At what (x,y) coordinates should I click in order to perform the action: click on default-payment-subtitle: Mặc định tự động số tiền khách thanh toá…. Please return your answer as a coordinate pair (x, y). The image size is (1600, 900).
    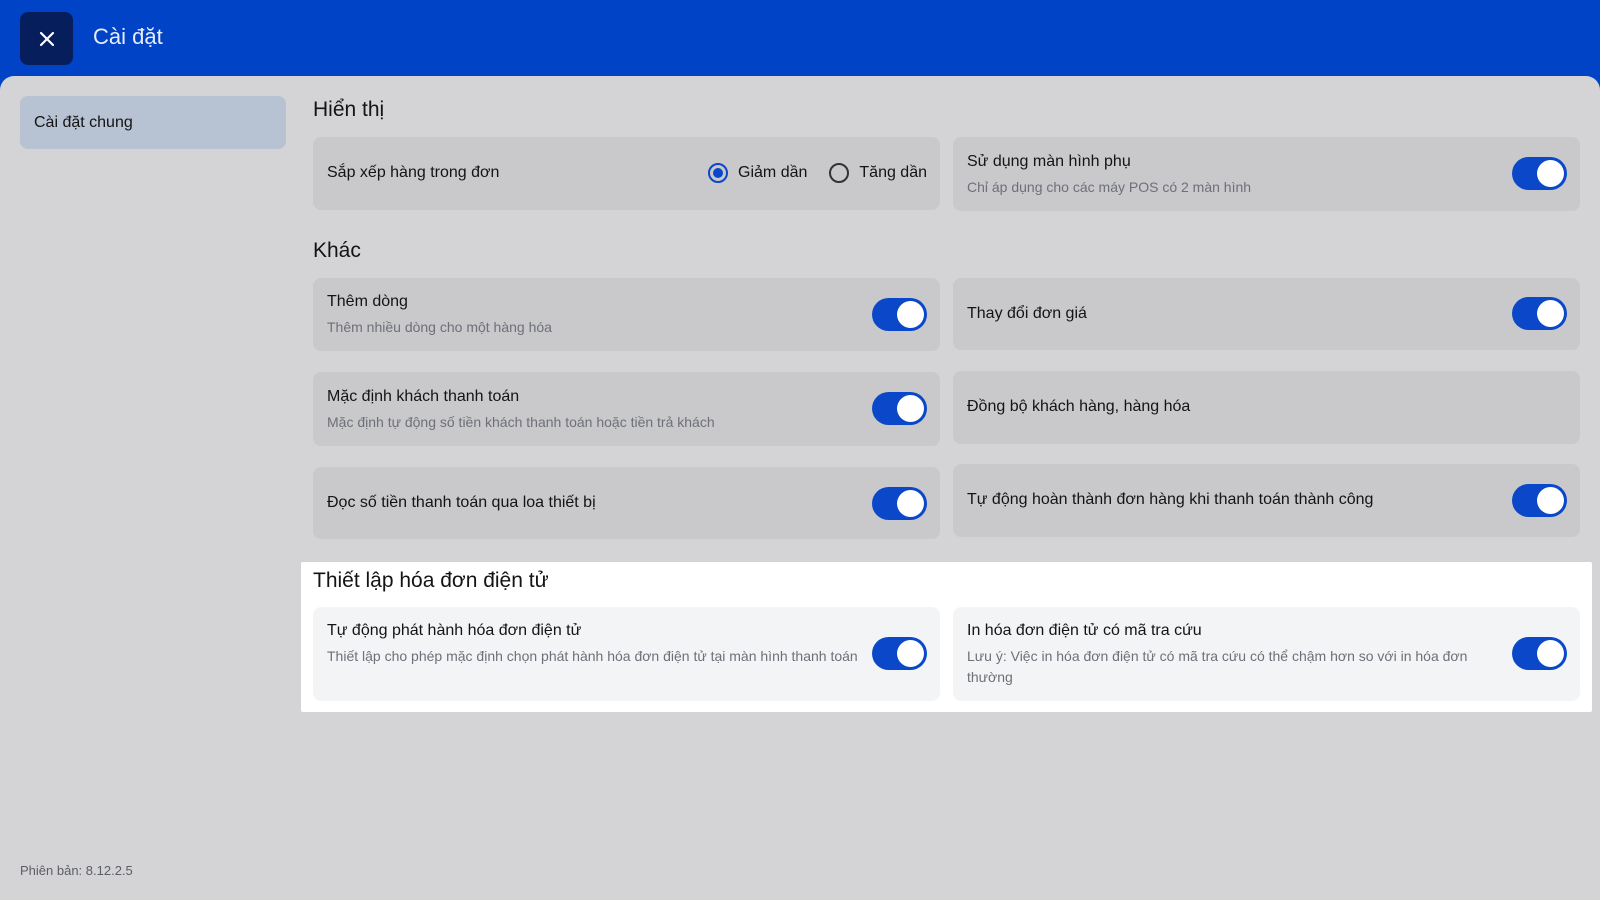
    Looking at the image, I should click on (521, 422).